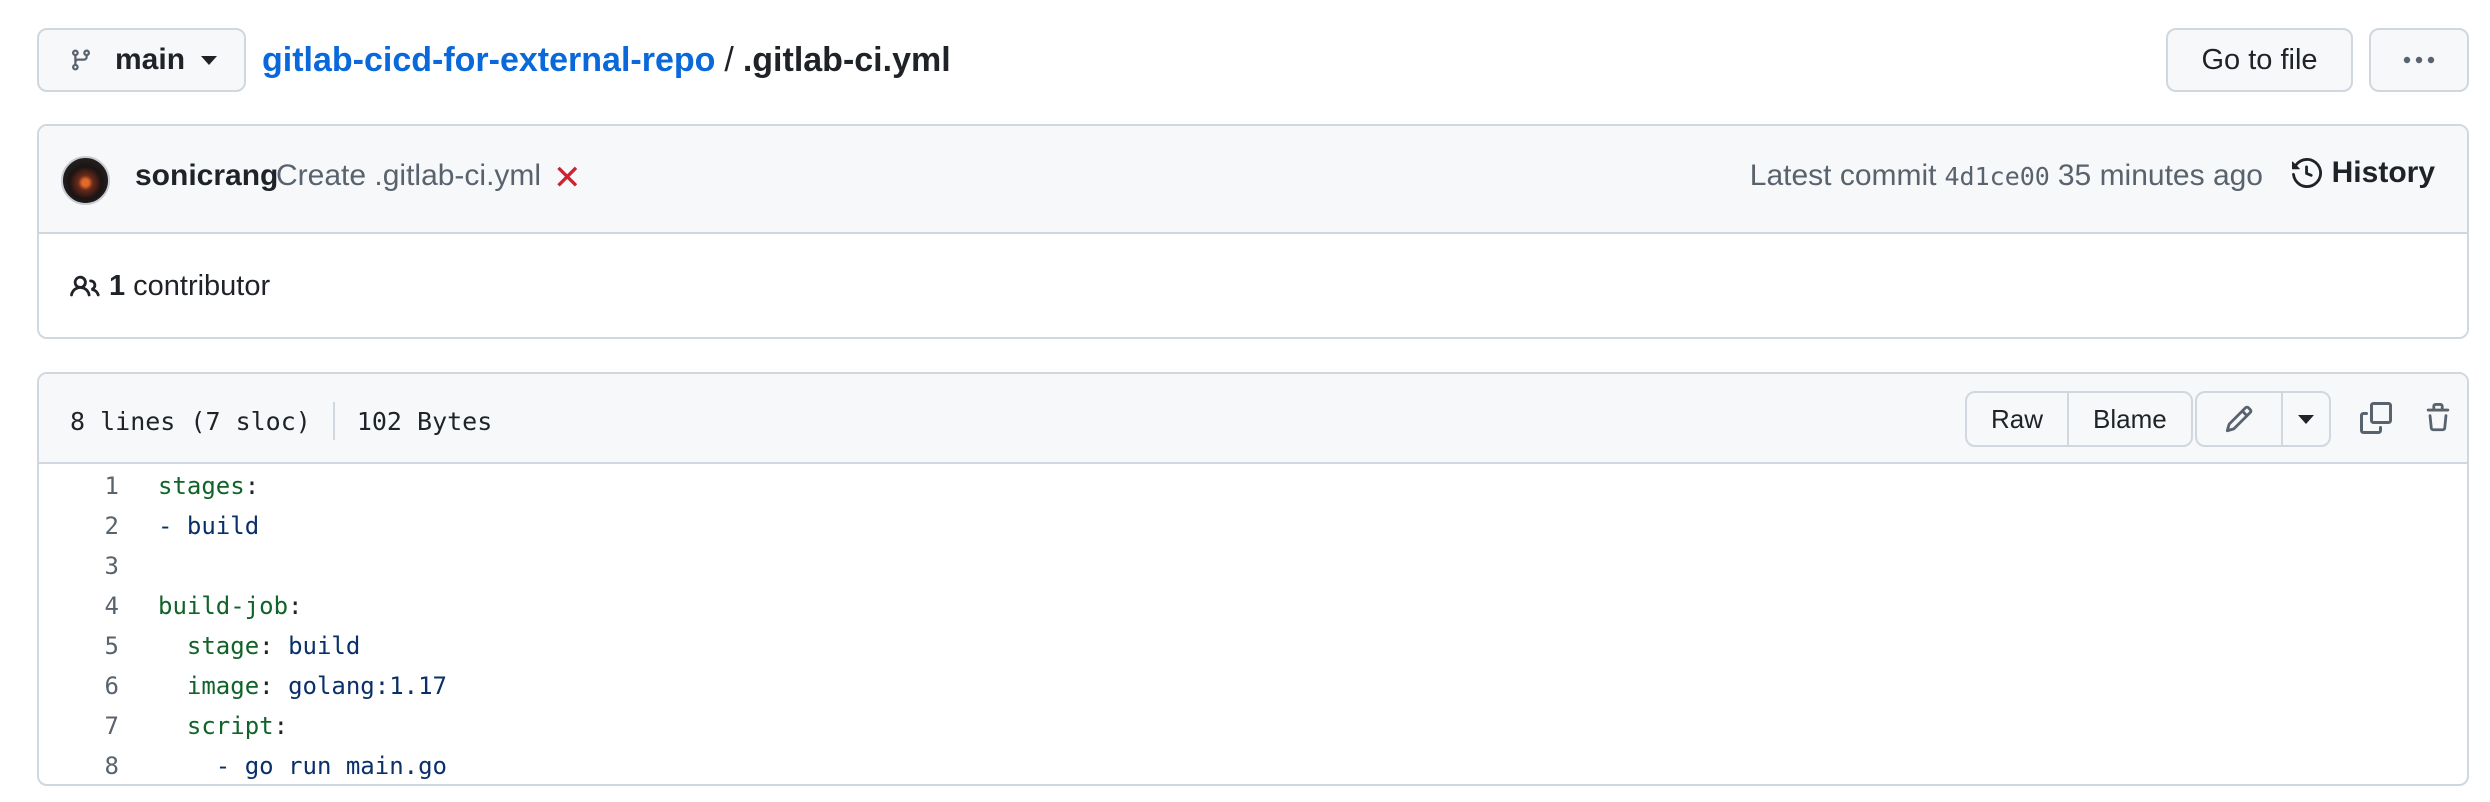 The width and height of the screenshot is (2490, 802). I want to click on kebab-horizontal-icon, so click(2419, 60).